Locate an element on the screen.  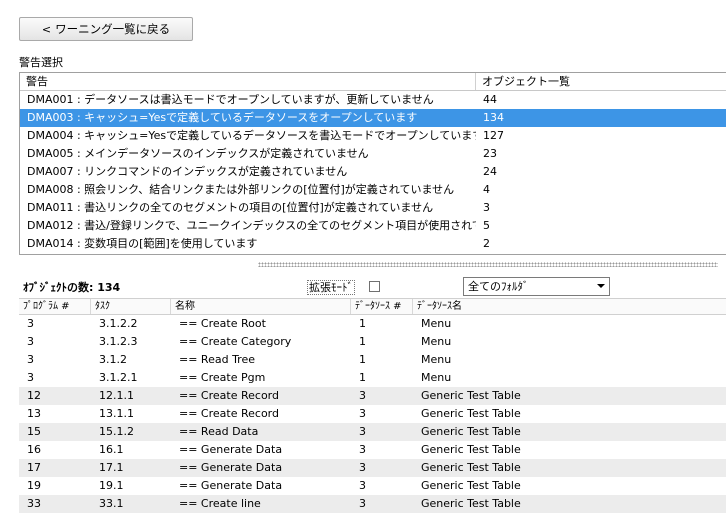
object-row: 3 3.1.2 == Read Tree 1 Menu is located at coordinates (372, 360).